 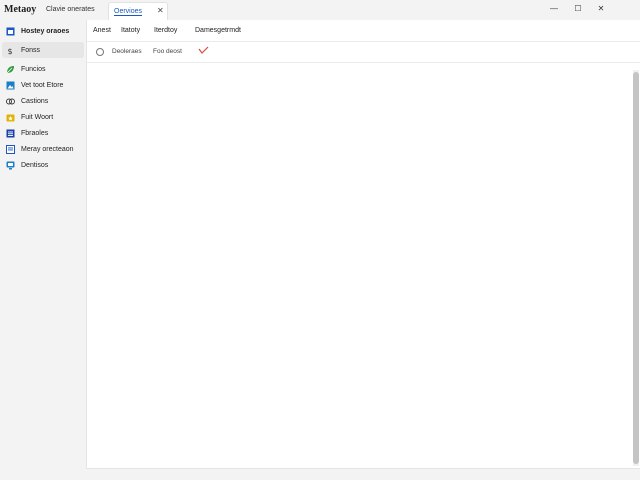 I want to click on vertical-scrollbar, so click(x=636, y=268).